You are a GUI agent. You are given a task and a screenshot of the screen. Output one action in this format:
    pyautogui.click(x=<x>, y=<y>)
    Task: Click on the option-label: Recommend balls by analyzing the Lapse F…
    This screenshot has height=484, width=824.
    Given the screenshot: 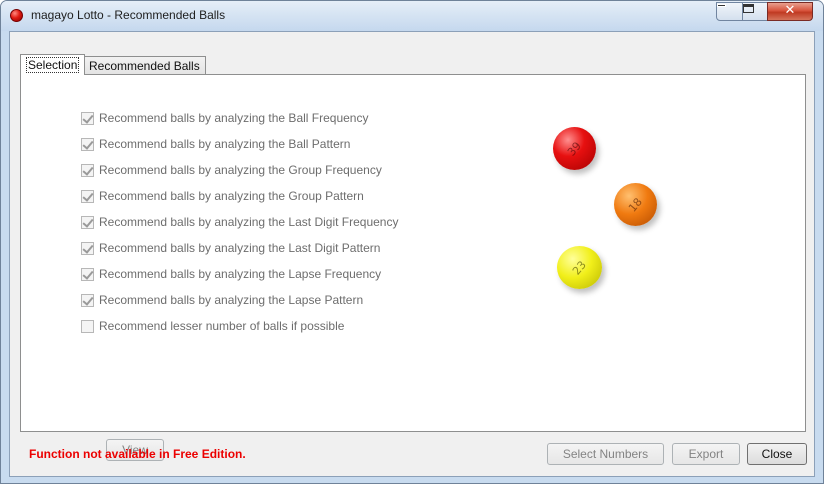 What is the action you would take?
    pyautogui.click(x=240, y=274)
    